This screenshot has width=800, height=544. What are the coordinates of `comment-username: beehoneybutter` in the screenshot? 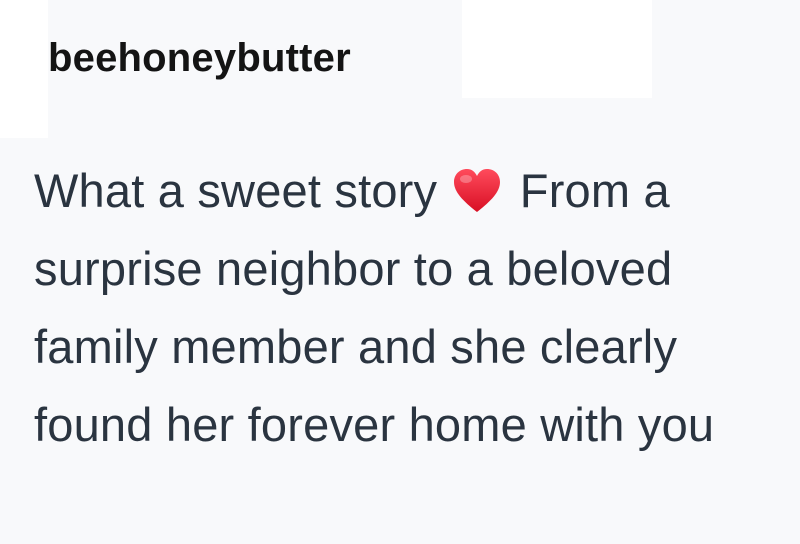 It's located at (199, 58).